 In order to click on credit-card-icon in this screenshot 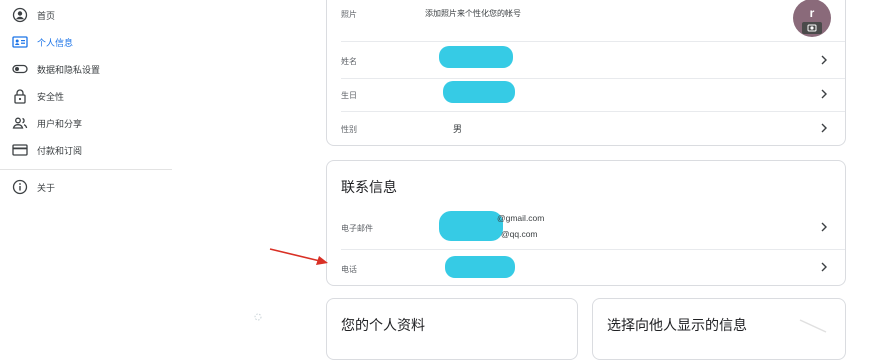, I will do `click(20, 150)`.